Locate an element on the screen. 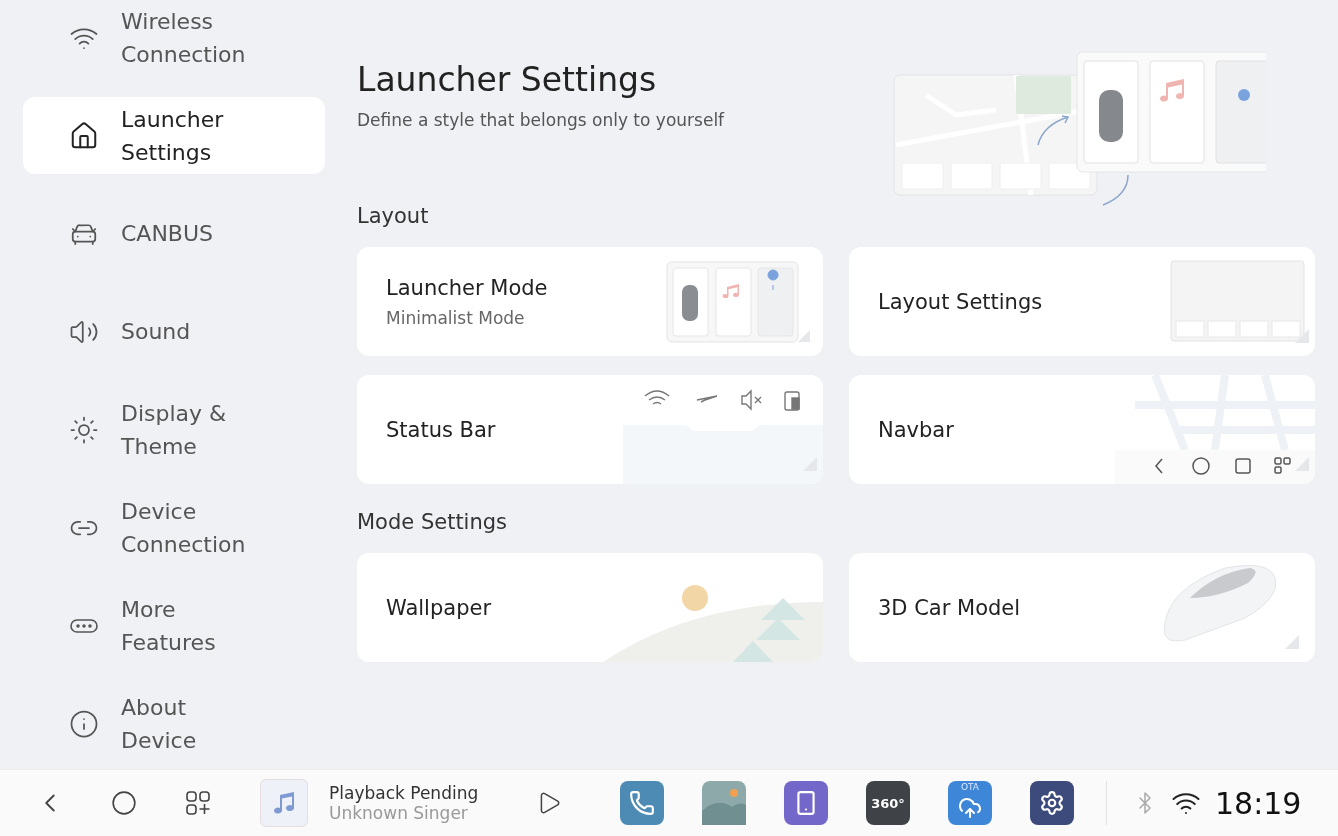  circle-icon is located at coordinates (124, 803).